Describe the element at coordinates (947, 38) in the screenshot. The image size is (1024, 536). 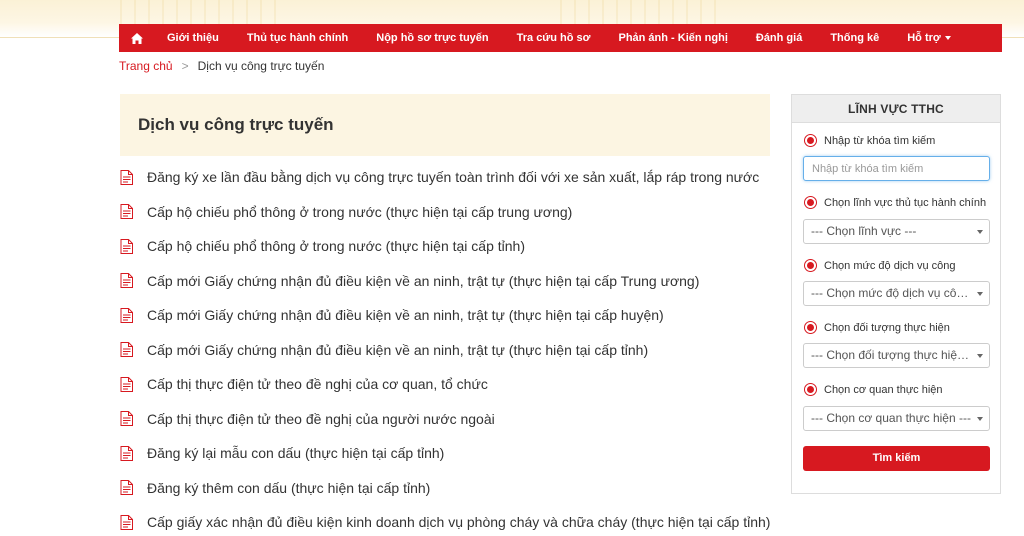
I see `caret-down-icon` at that location.